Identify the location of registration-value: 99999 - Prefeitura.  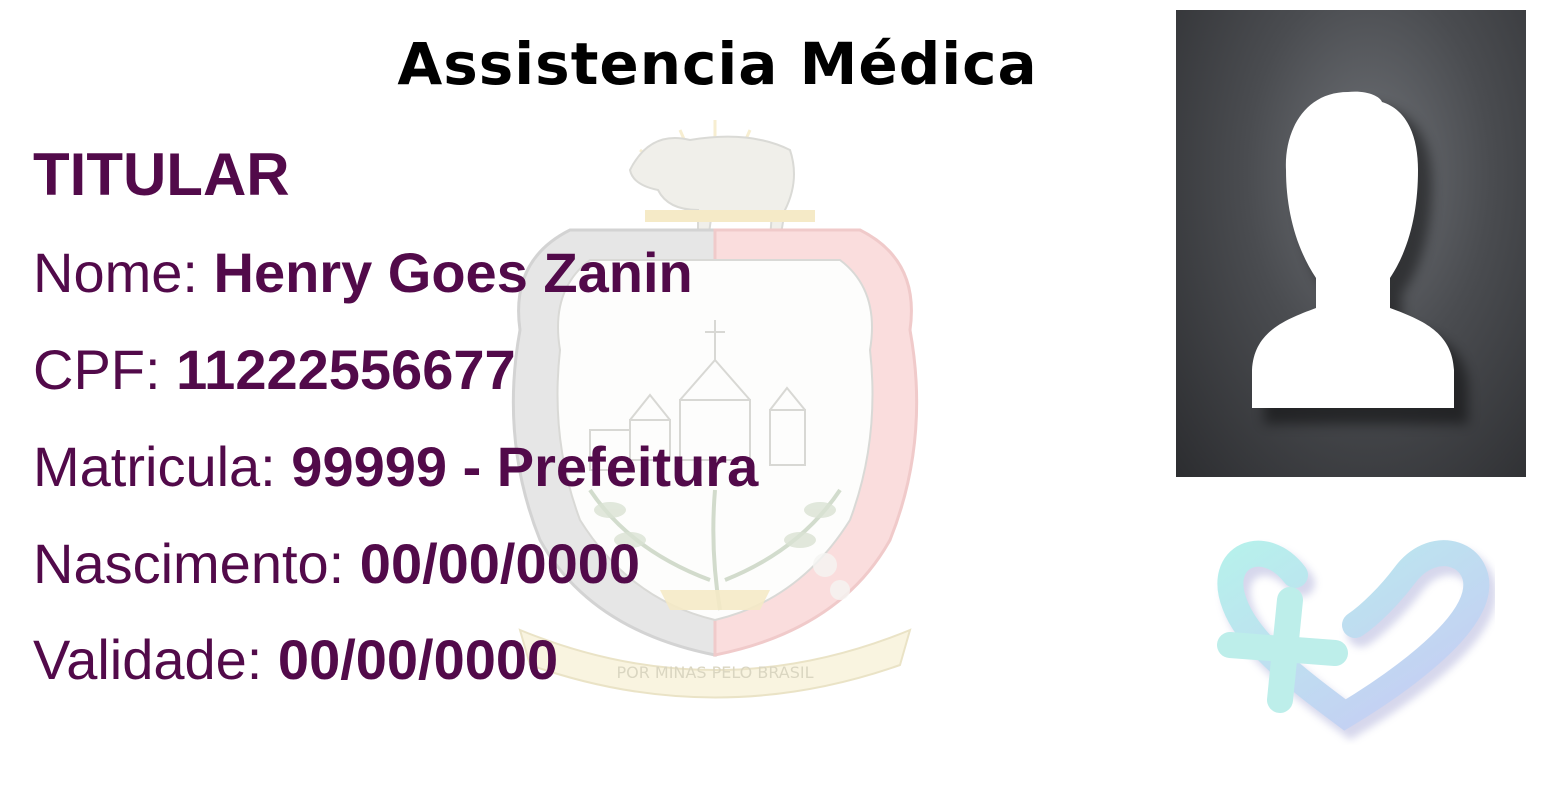
(525, 466).